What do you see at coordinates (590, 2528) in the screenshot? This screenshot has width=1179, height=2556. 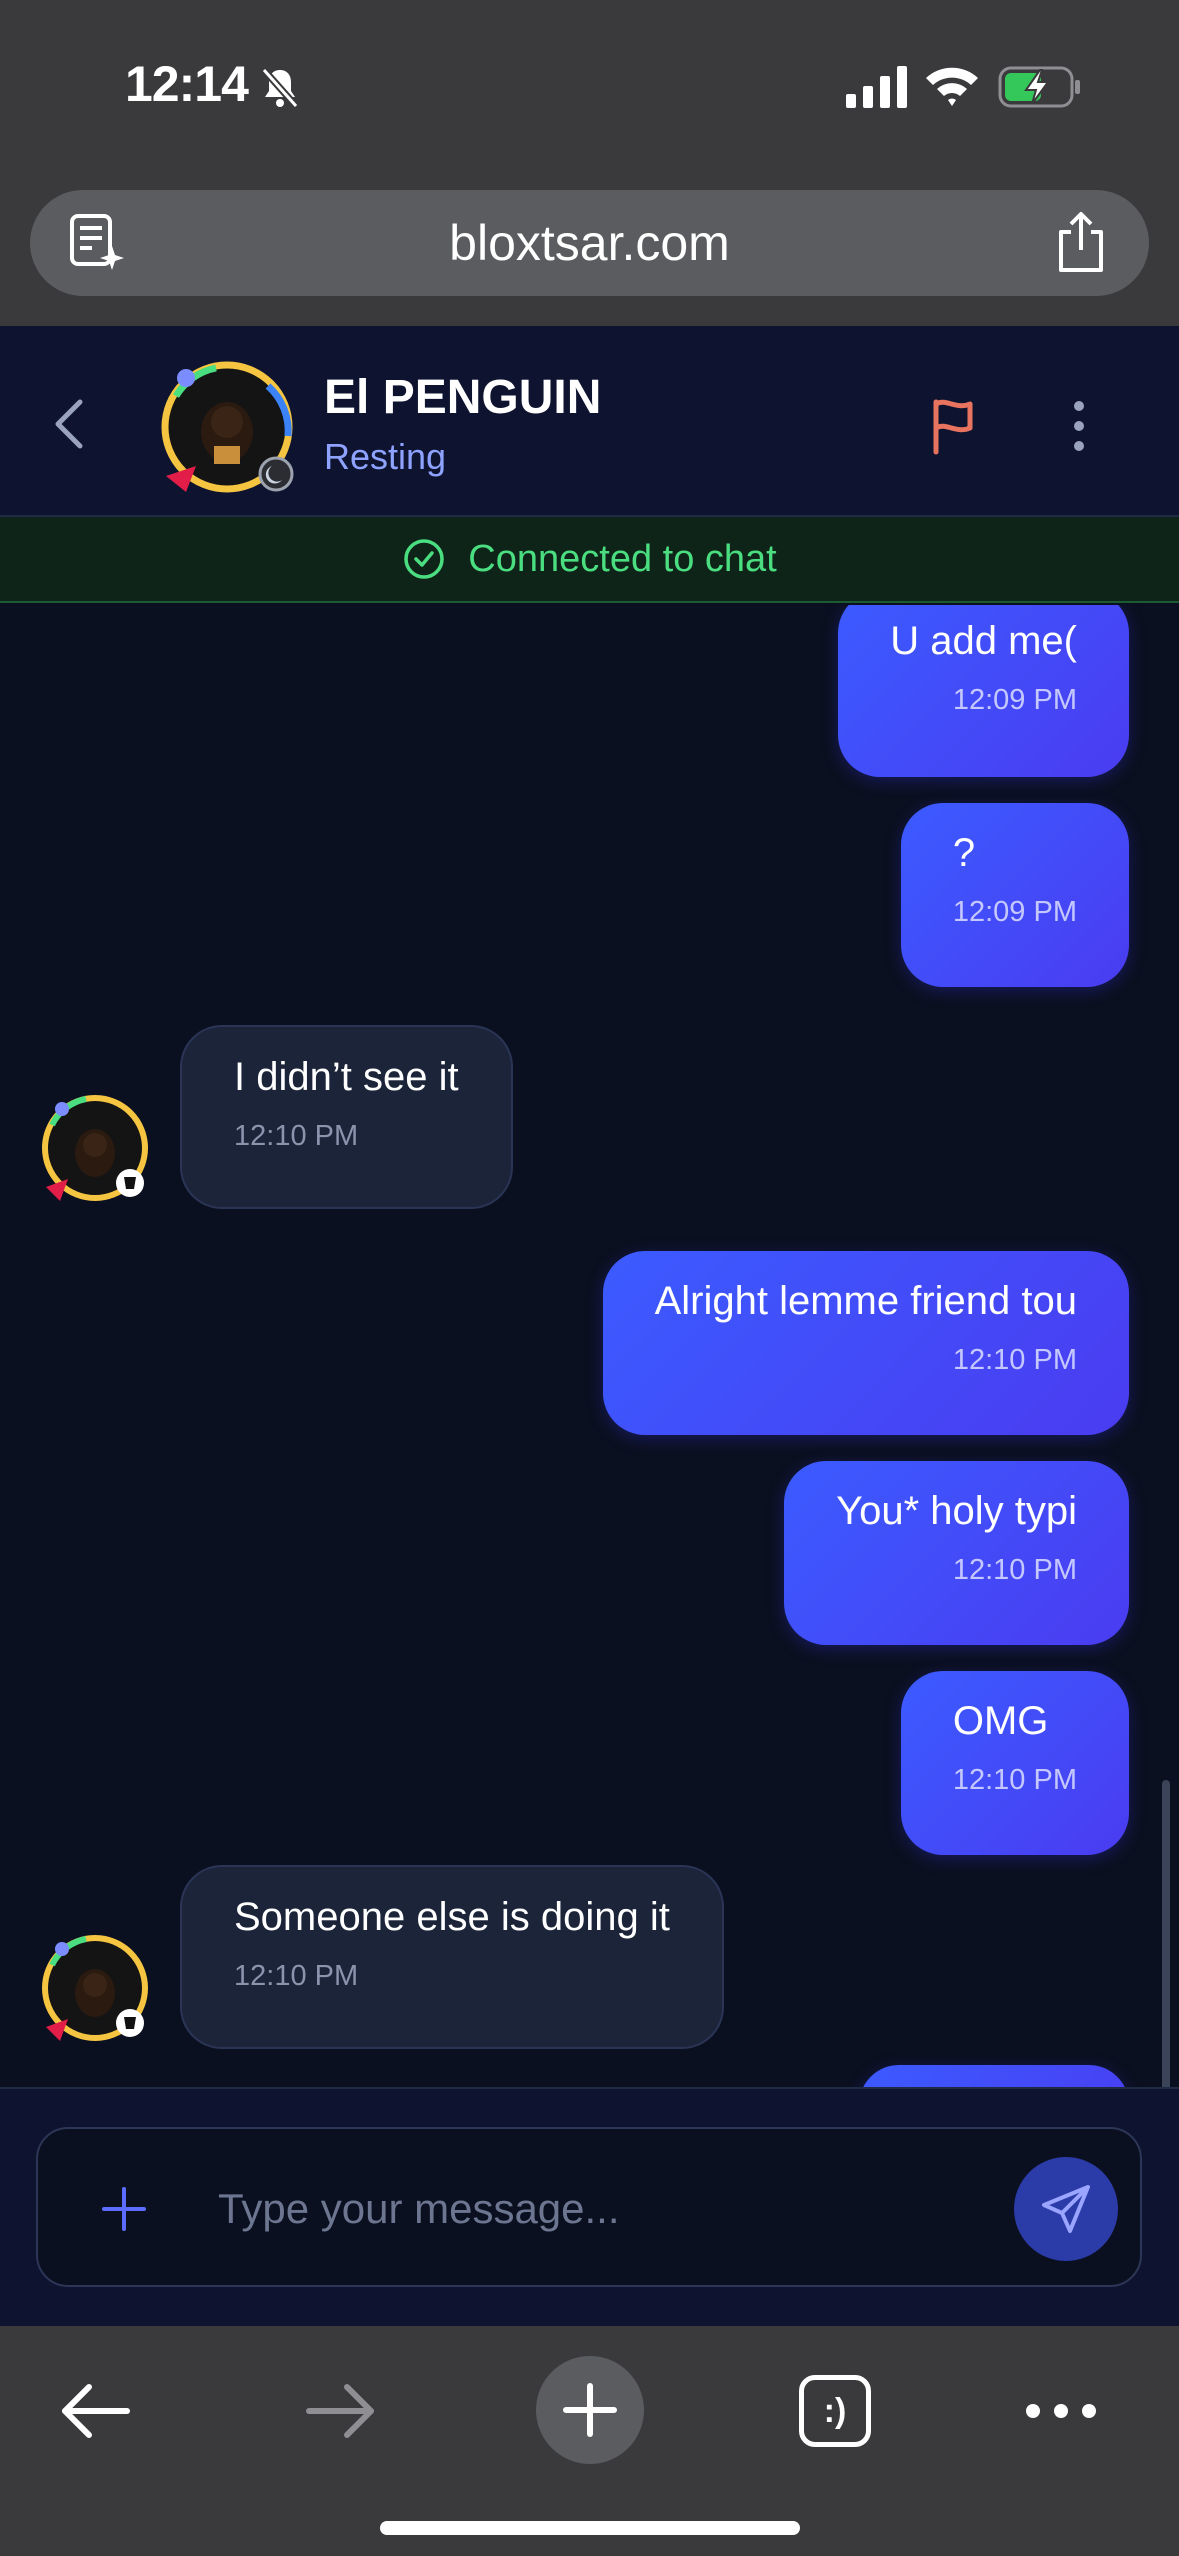 I see `home-indicator` at bounding box center [590, 2528].